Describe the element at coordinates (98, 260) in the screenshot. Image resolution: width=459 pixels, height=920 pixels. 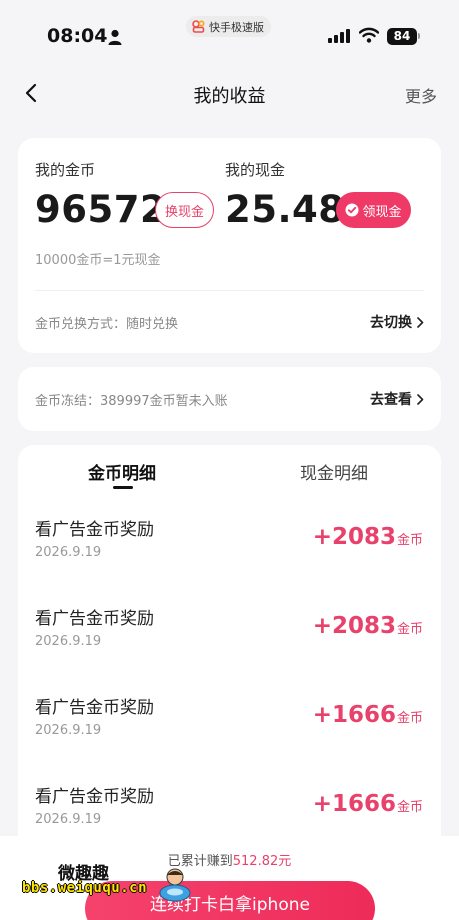
I see `exchange-rate: 10000金币=1元现金` at that location.